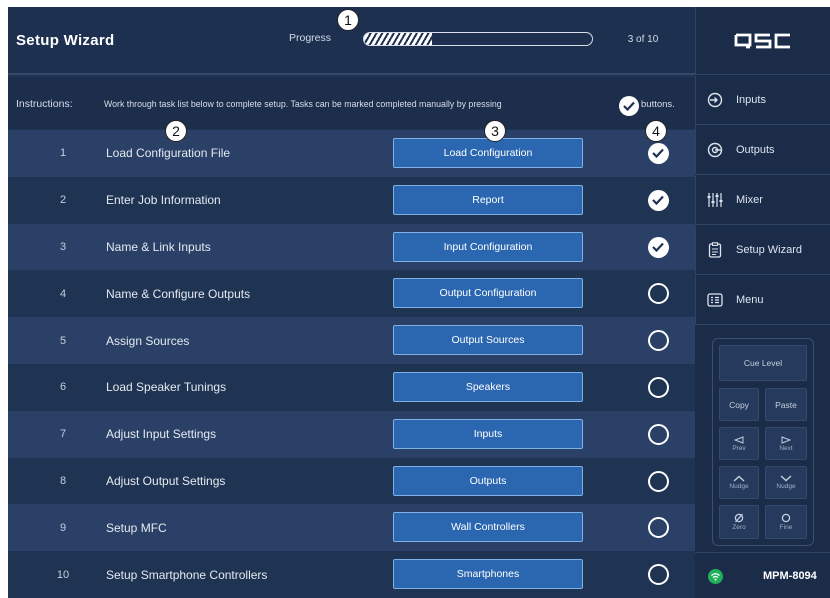 The height and width of the screenshot is (598, 830). What do you see at coordinates (44, 104) in the screenshot?
I see `instructions-label: Instructions:` at bounding box center [44, 104].